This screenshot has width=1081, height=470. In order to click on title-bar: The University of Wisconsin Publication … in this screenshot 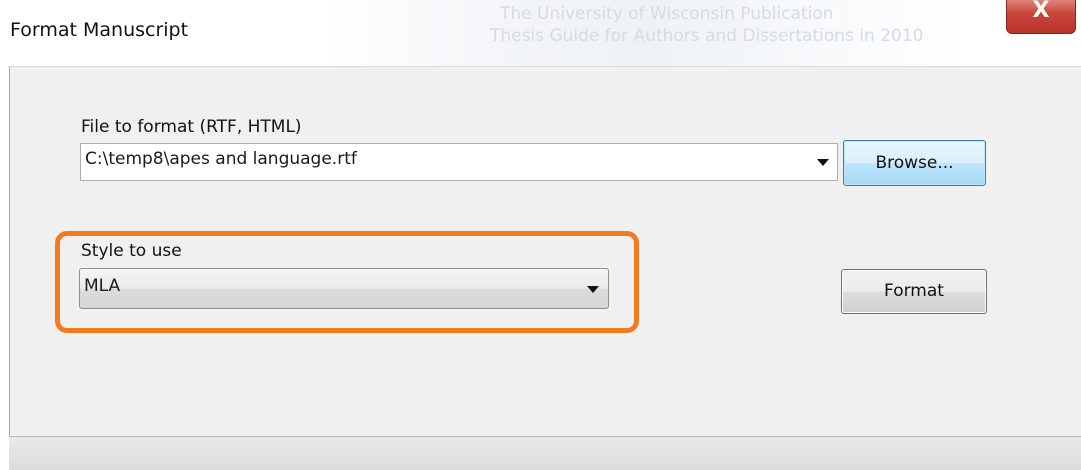, I will do `click(540, 33)`.